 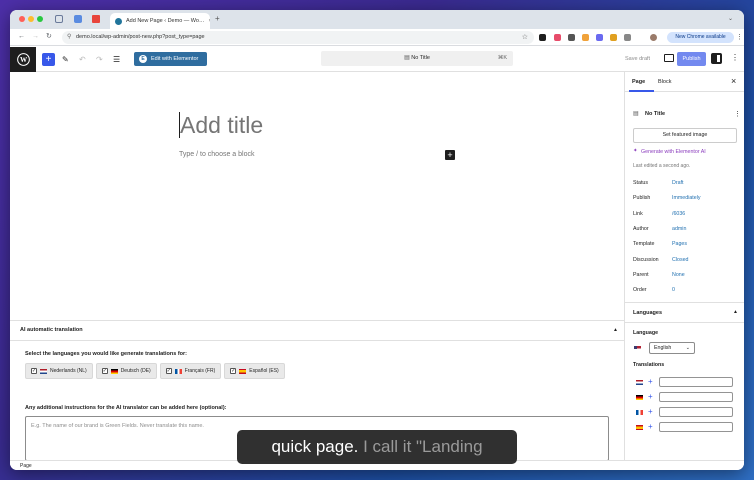 What do you see at coordinates (647, 313) in the screenshot?
I see `languages-heading: Languages` at bounding box center [647, 313].